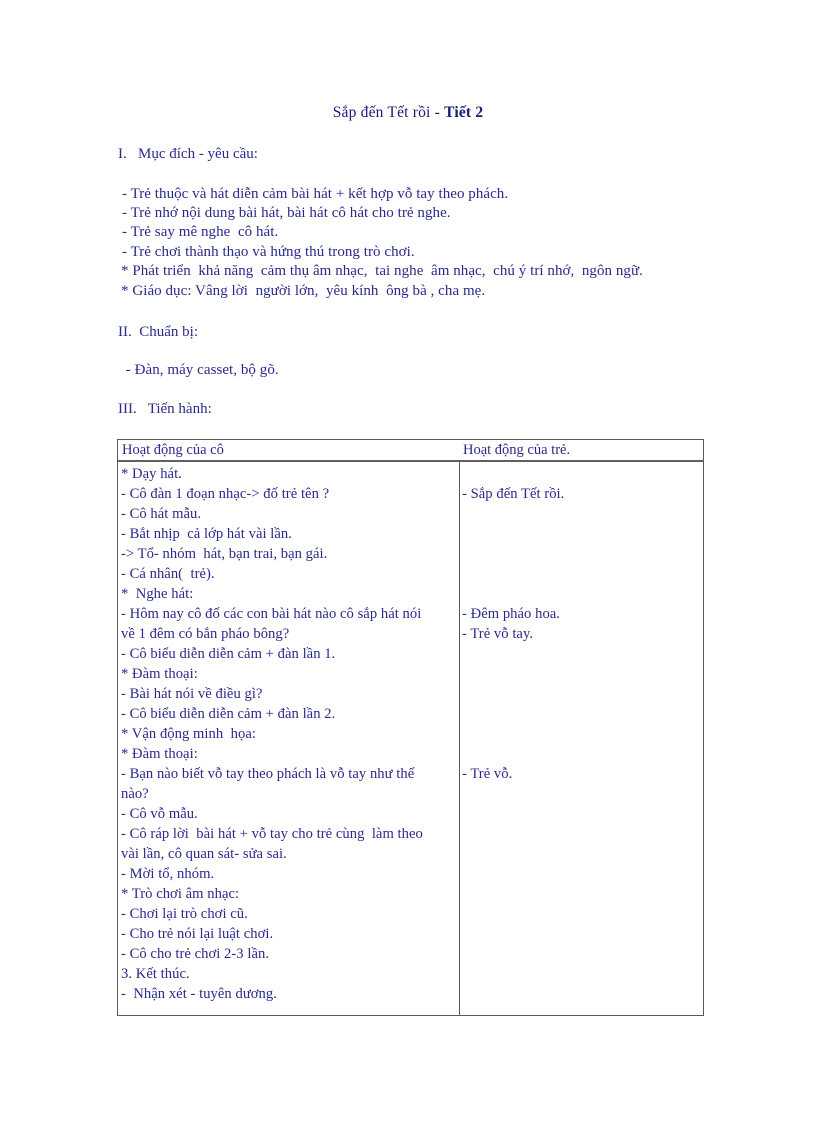 Image resolution: width=816 pixels, height=1123 pixels. What do you see at coordinates (464, 112) in the screenshot?
I see `title-bold-part: Tiết 2` at bounding box center [464, 112].